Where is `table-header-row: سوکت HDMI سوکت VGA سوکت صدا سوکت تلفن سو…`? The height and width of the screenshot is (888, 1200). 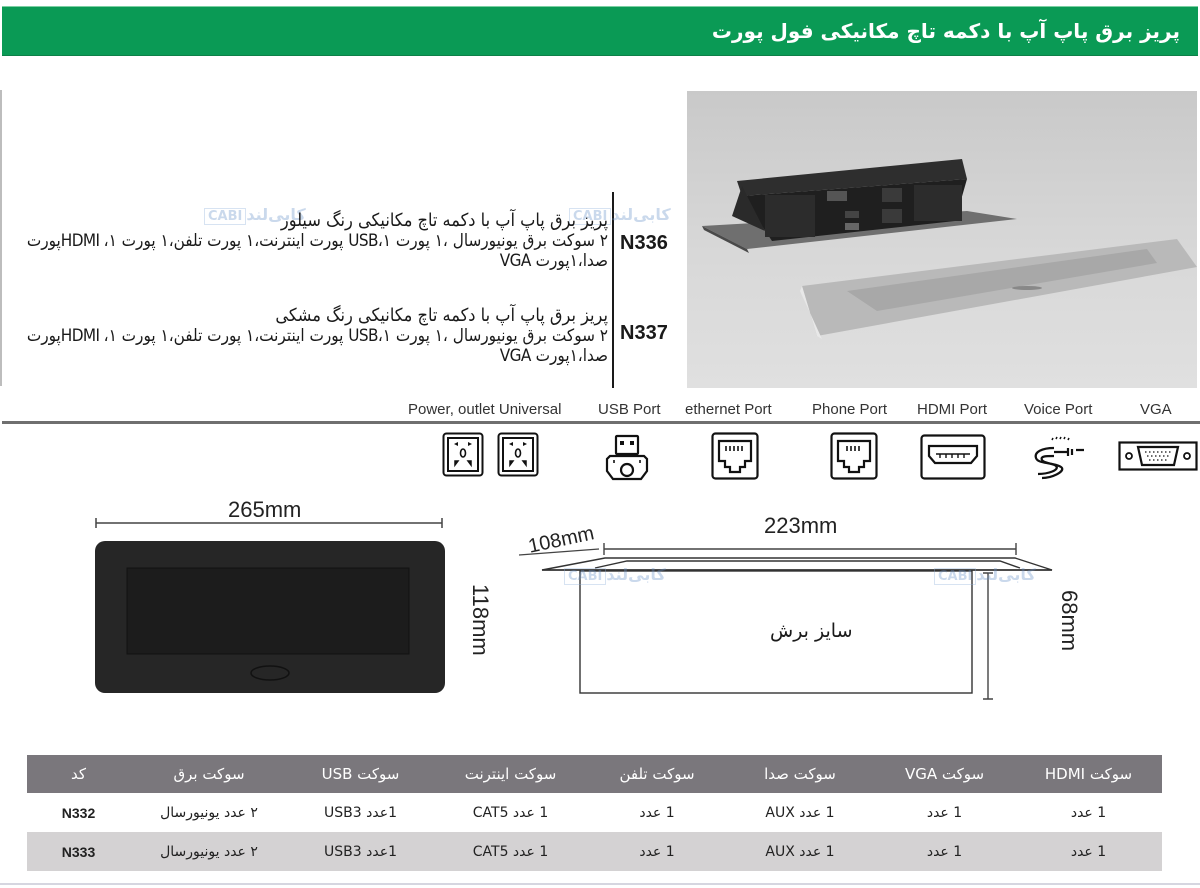
table-header-row: سوکت HDMI سوکت VGA سوکت صدا سوکت تلفن سو… is located at coordinates (594, 774).